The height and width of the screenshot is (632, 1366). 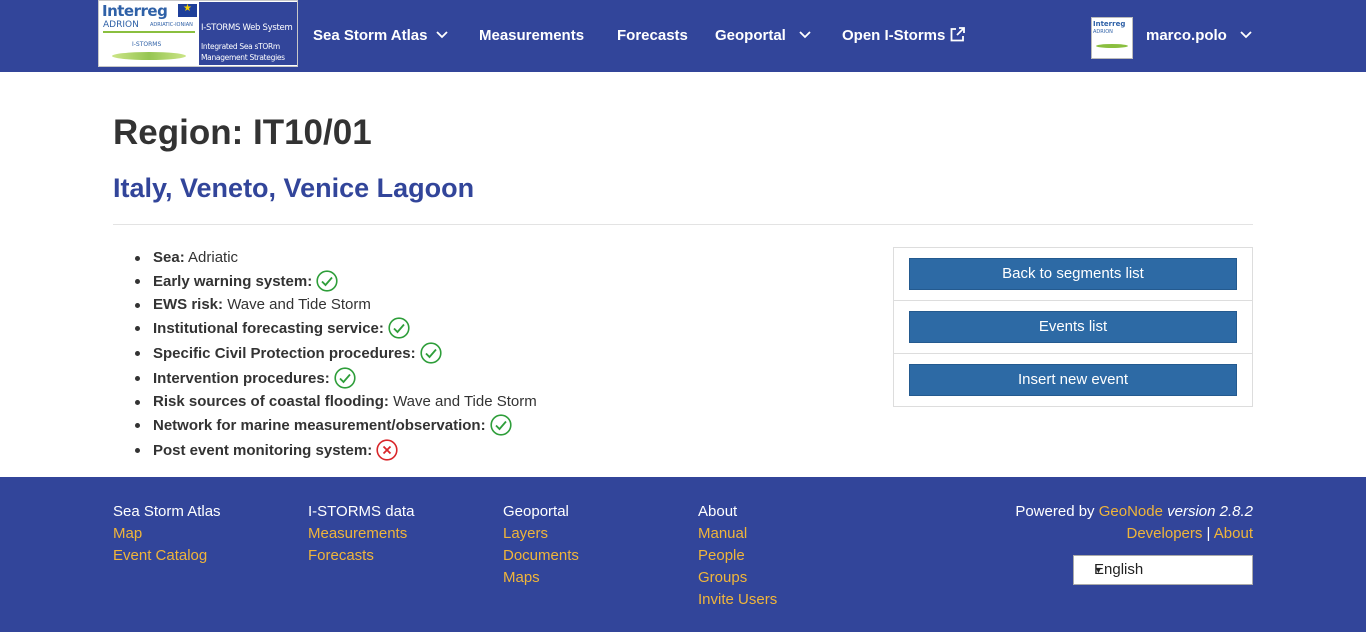 I want to click on panel-row: Insert new event, so click(x=1073, y=380).